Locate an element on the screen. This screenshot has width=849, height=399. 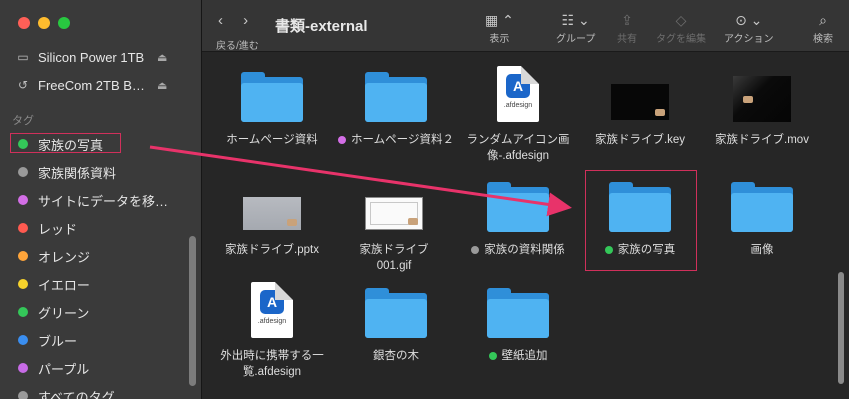
file-item: A .afdesign 外出時に携帯する一覧.afdesign is located at coordinates (272, 328).